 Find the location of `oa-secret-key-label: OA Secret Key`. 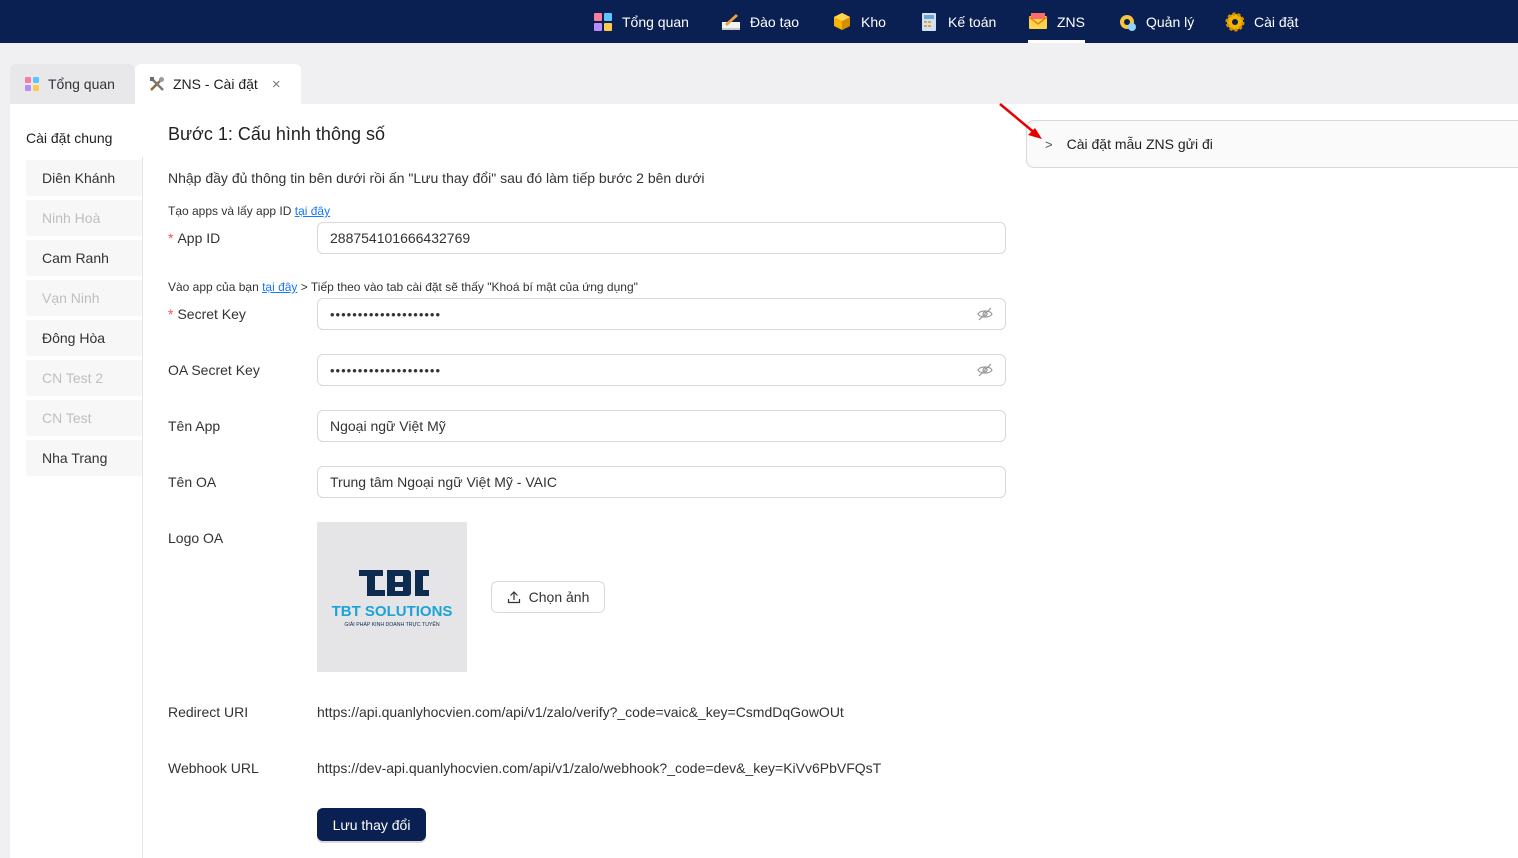

oa-secret-key-label: OA Secret Key is located at coordinates (214, 370).